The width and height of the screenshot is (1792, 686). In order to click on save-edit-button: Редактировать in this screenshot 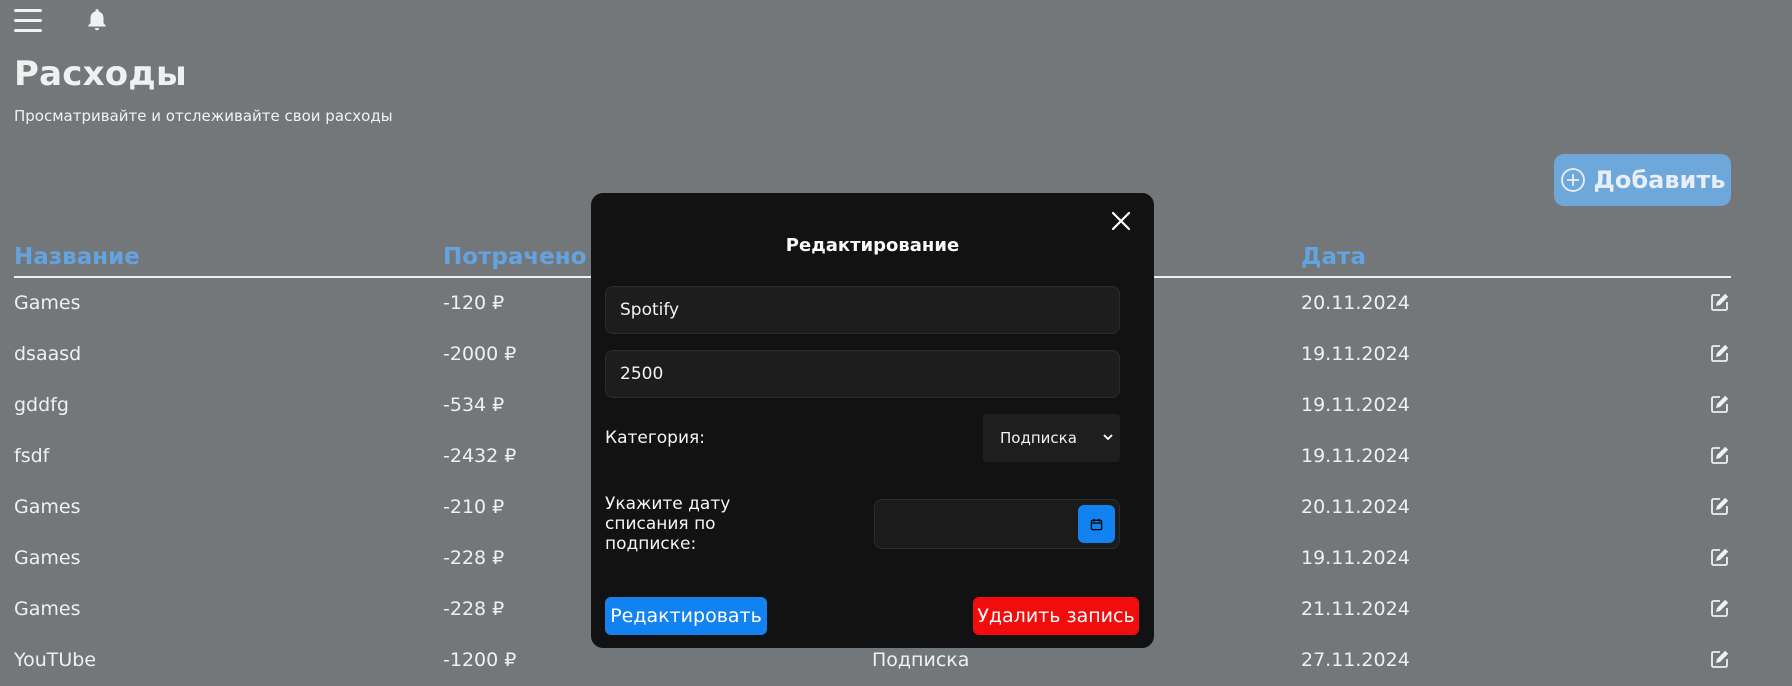, I will do `click(686, 616)`.